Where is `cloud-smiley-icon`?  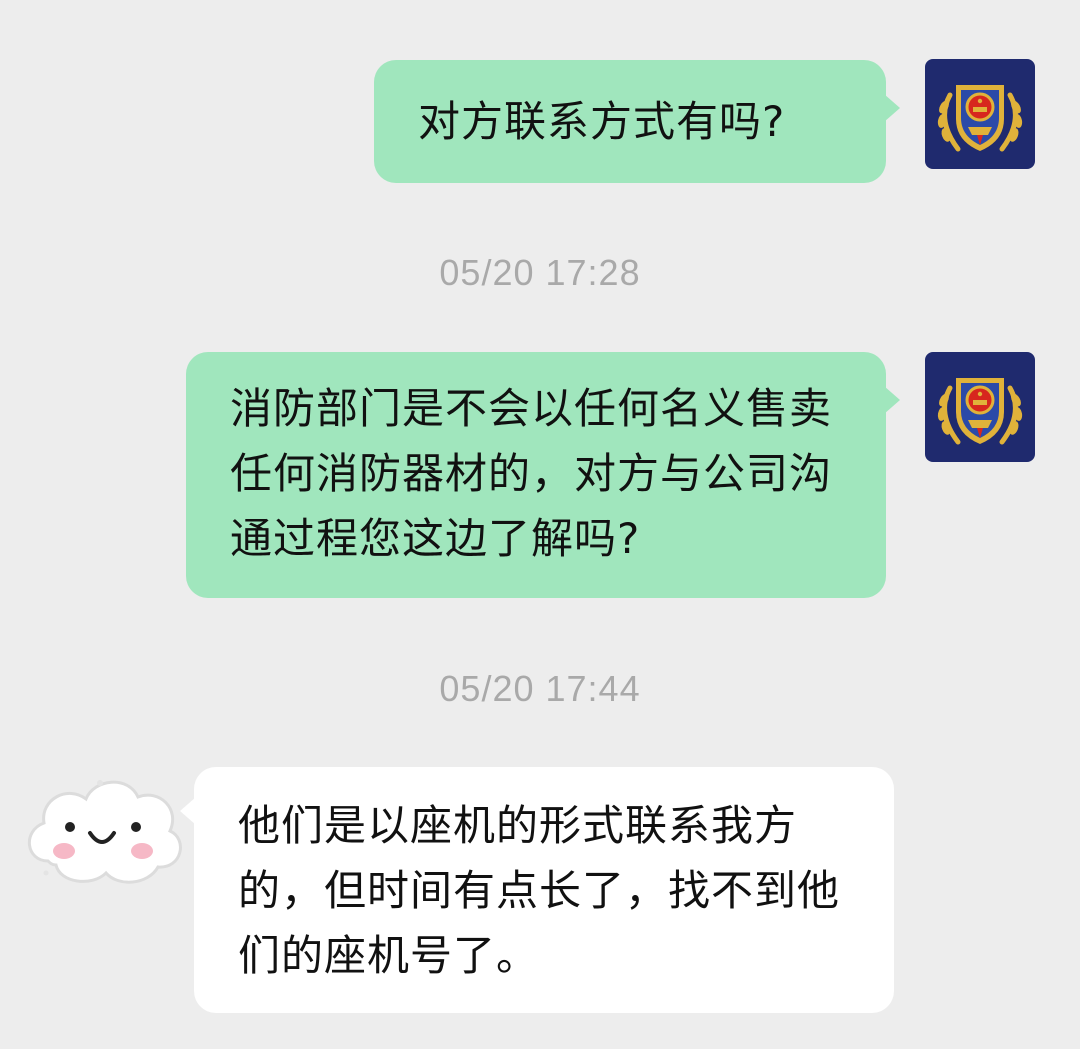 cloud-smiley-icon is located at coordinates (103, 830).